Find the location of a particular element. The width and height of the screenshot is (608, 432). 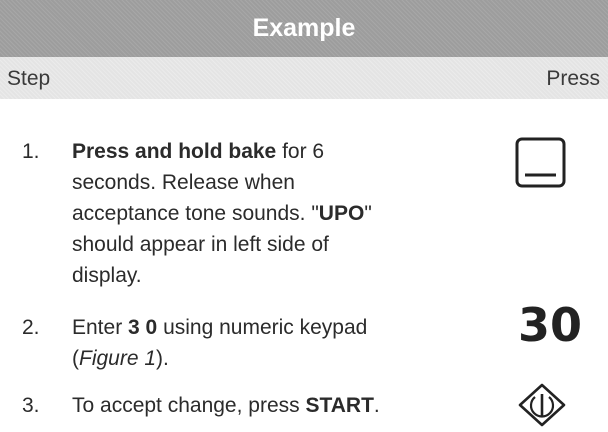

instruction-text: . is located at coordinates (376, 405).